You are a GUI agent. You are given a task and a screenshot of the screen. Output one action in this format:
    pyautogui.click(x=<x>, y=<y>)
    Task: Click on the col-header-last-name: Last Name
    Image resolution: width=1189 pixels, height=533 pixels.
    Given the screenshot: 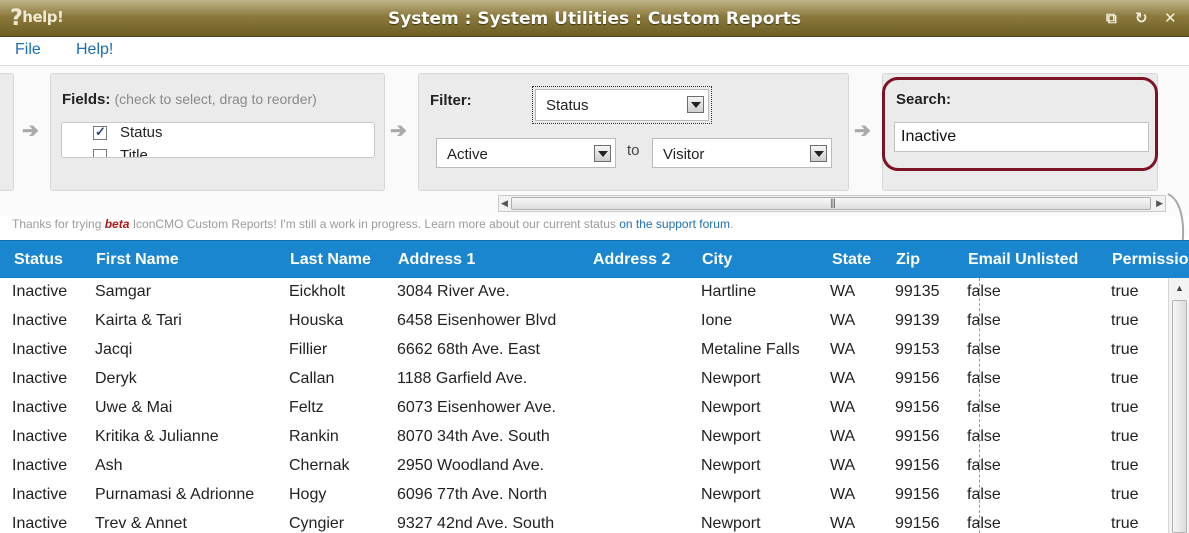 What is the action you would take?
    pyautogui.click(x=330, y=260)
    